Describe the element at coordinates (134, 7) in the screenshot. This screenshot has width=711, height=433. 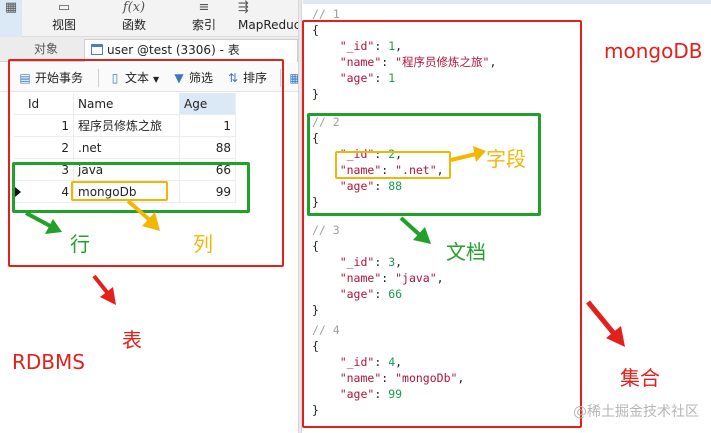
I see `function-icon: f(x)` at that location.